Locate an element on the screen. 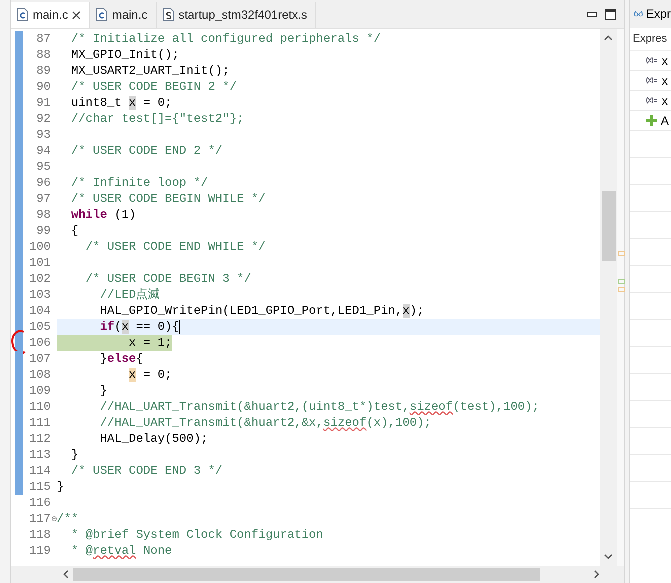 This screenshot has width=671, height=583. line-number: 103 is located at coordinates (39, 295).